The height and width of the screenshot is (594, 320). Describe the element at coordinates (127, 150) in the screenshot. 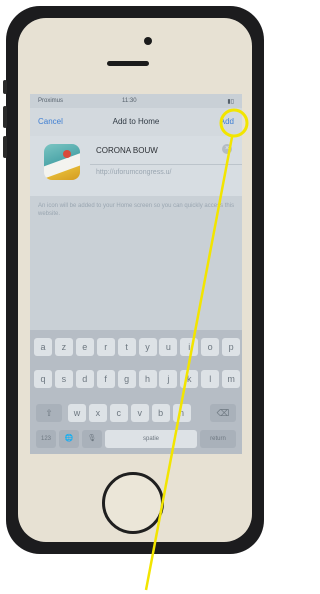

I see `app-name-field: CORONA BOUW` at that location.